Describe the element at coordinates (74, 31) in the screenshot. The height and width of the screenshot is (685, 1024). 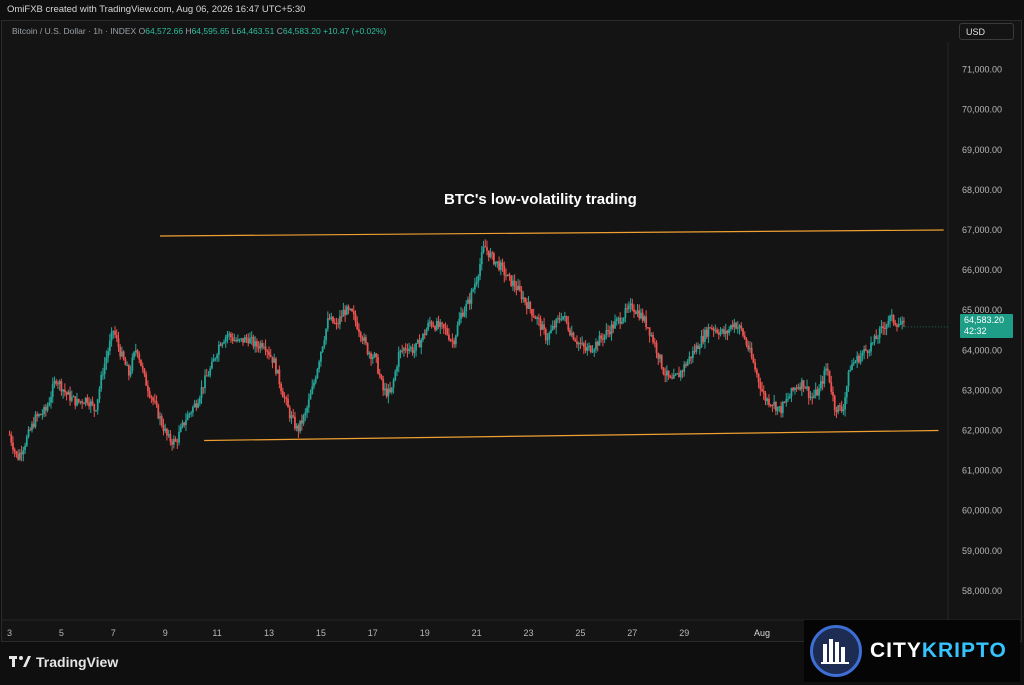
I see `symbol-name: Bitcoin / U.S. Dollar · 1h · INDEX` at that location.